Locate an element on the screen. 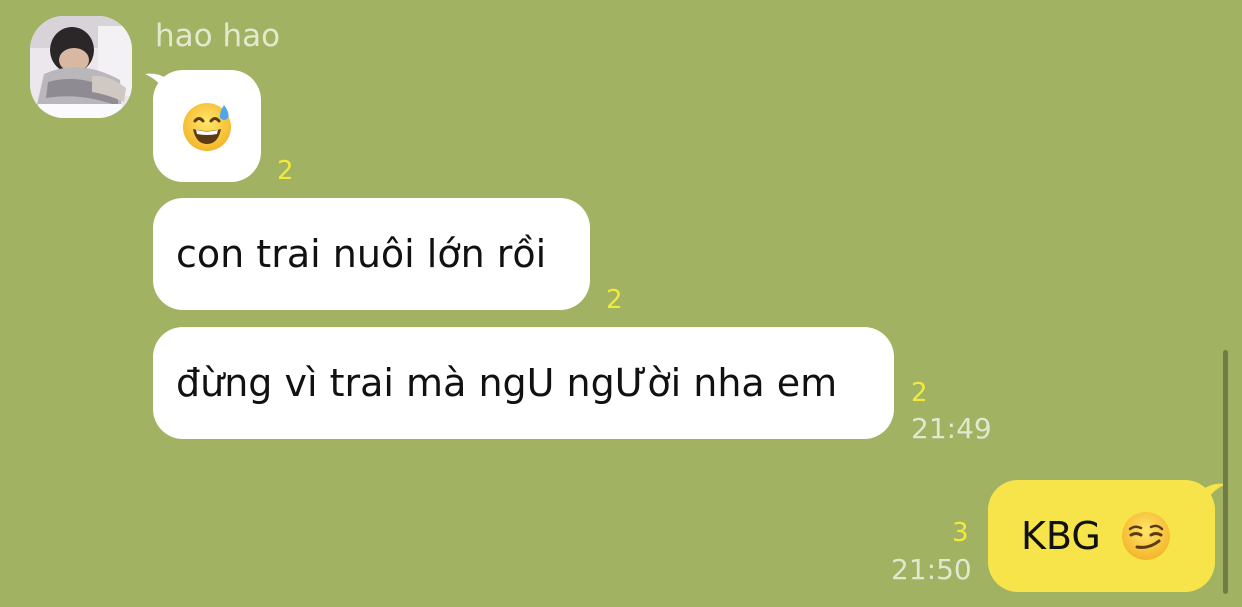 This screenshot has height=607, width=1242. avatar-photo is located at coordinates (81, 67).